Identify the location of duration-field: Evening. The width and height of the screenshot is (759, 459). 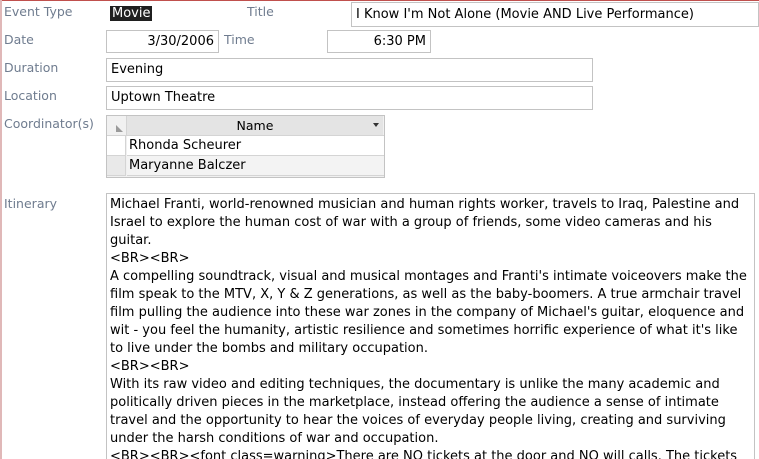
(349, 70).